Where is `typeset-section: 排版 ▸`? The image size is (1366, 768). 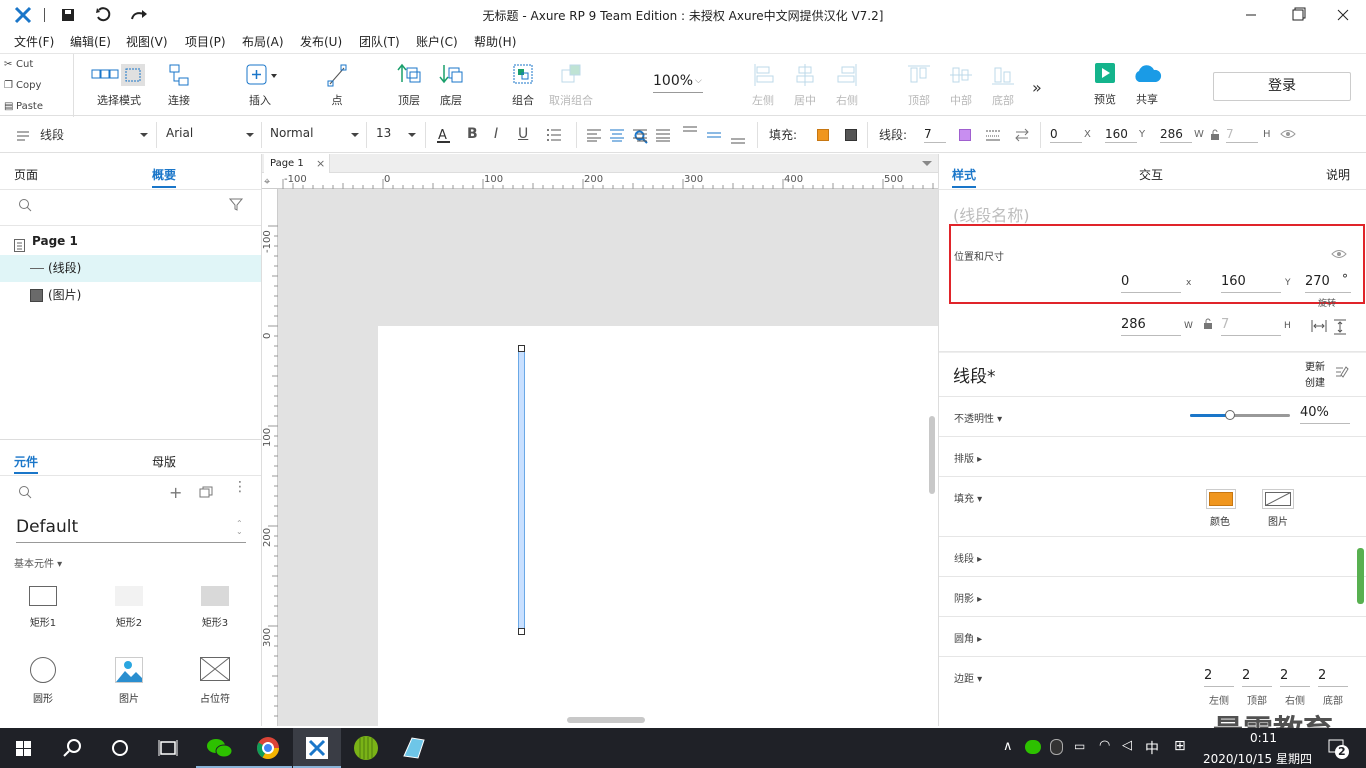
typeset-section: 排版 ▸ is located at coordinates (968, 457).